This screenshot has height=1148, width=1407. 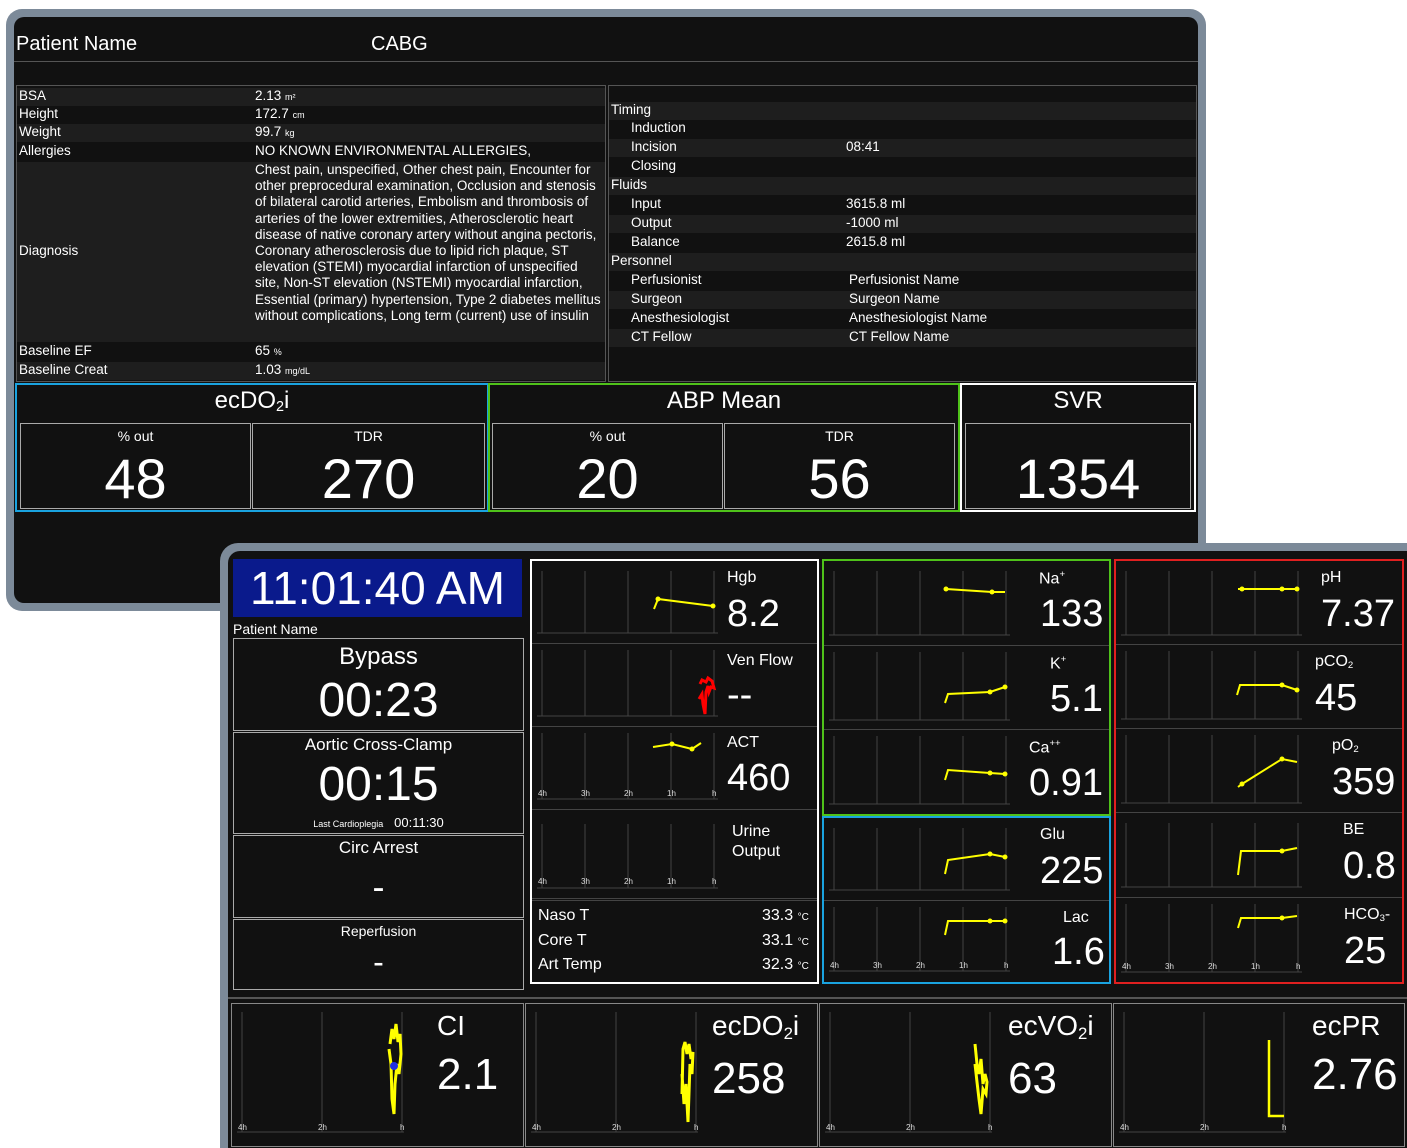 What do you see at coordinates (671, 793) in the screenshot?
I see `act-tick-1h: 1h` at bounding box center [671, 793].